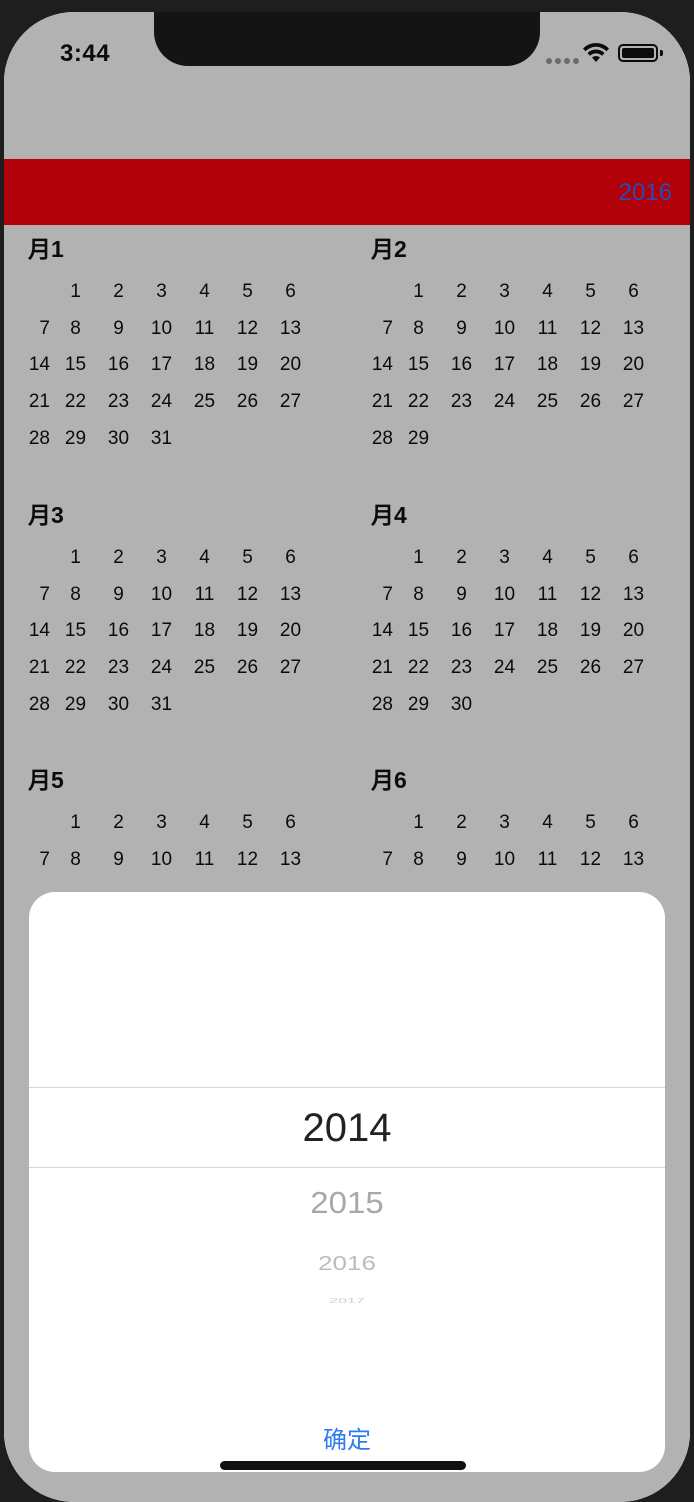  Describe the element at coordinates (343, 1465) in the screenshot. I see `home-indicator` at that location.